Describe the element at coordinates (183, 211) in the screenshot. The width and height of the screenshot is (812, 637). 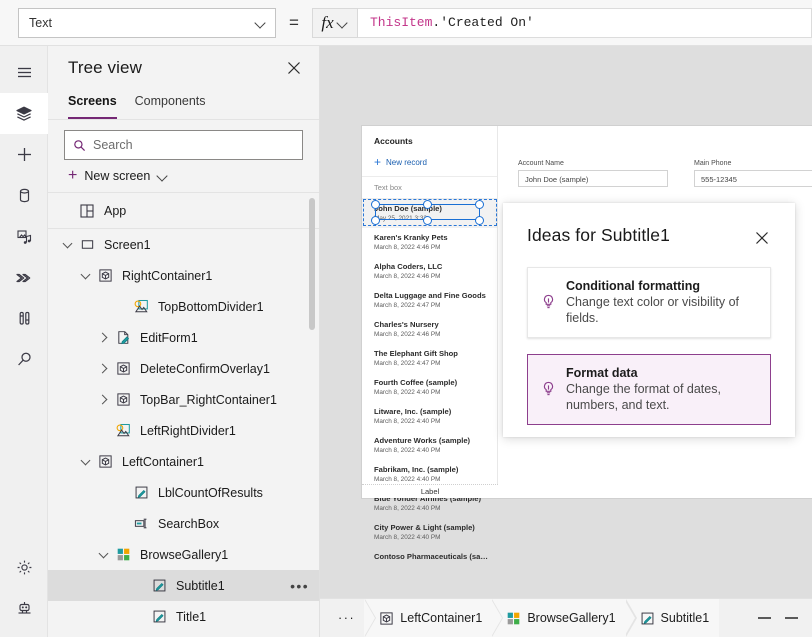
I see `tree-item-app: App` at that location.